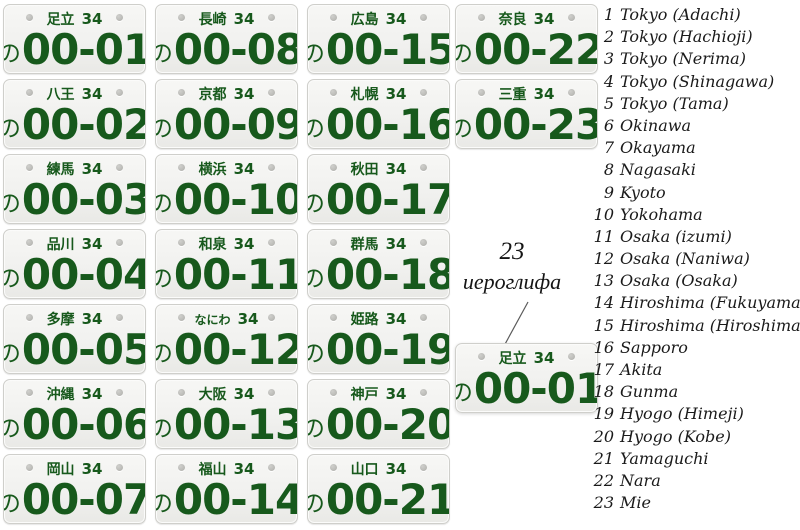 The image size is (800, 530). I want to click on license-plate: 広島34の00-15, so click(378, 39).